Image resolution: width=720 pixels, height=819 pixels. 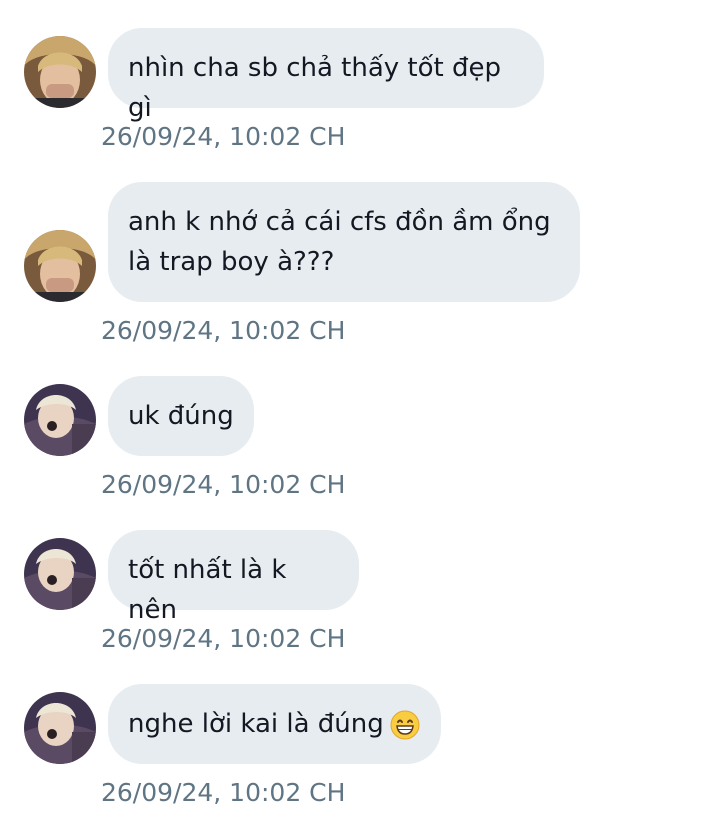 I want to click on message-text: uk đúng, so click(x=181, y=416).